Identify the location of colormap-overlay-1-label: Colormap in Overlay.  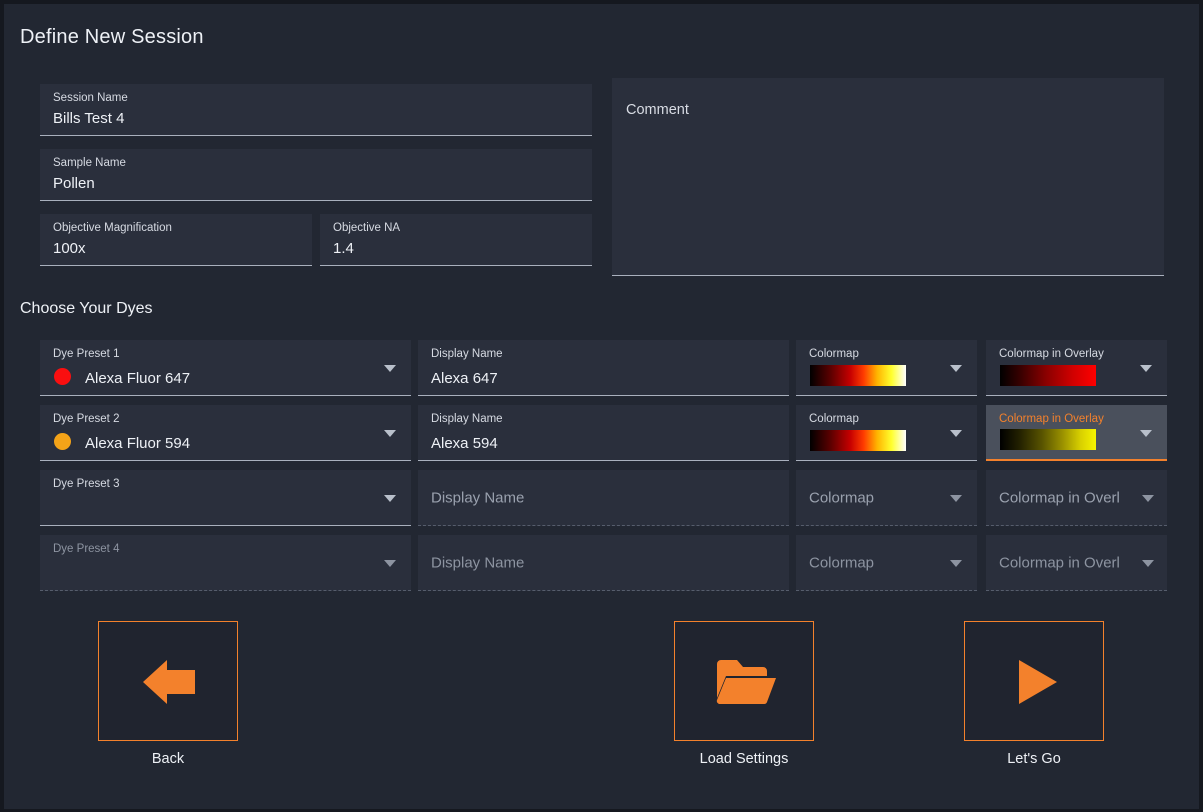
(1051, 354).